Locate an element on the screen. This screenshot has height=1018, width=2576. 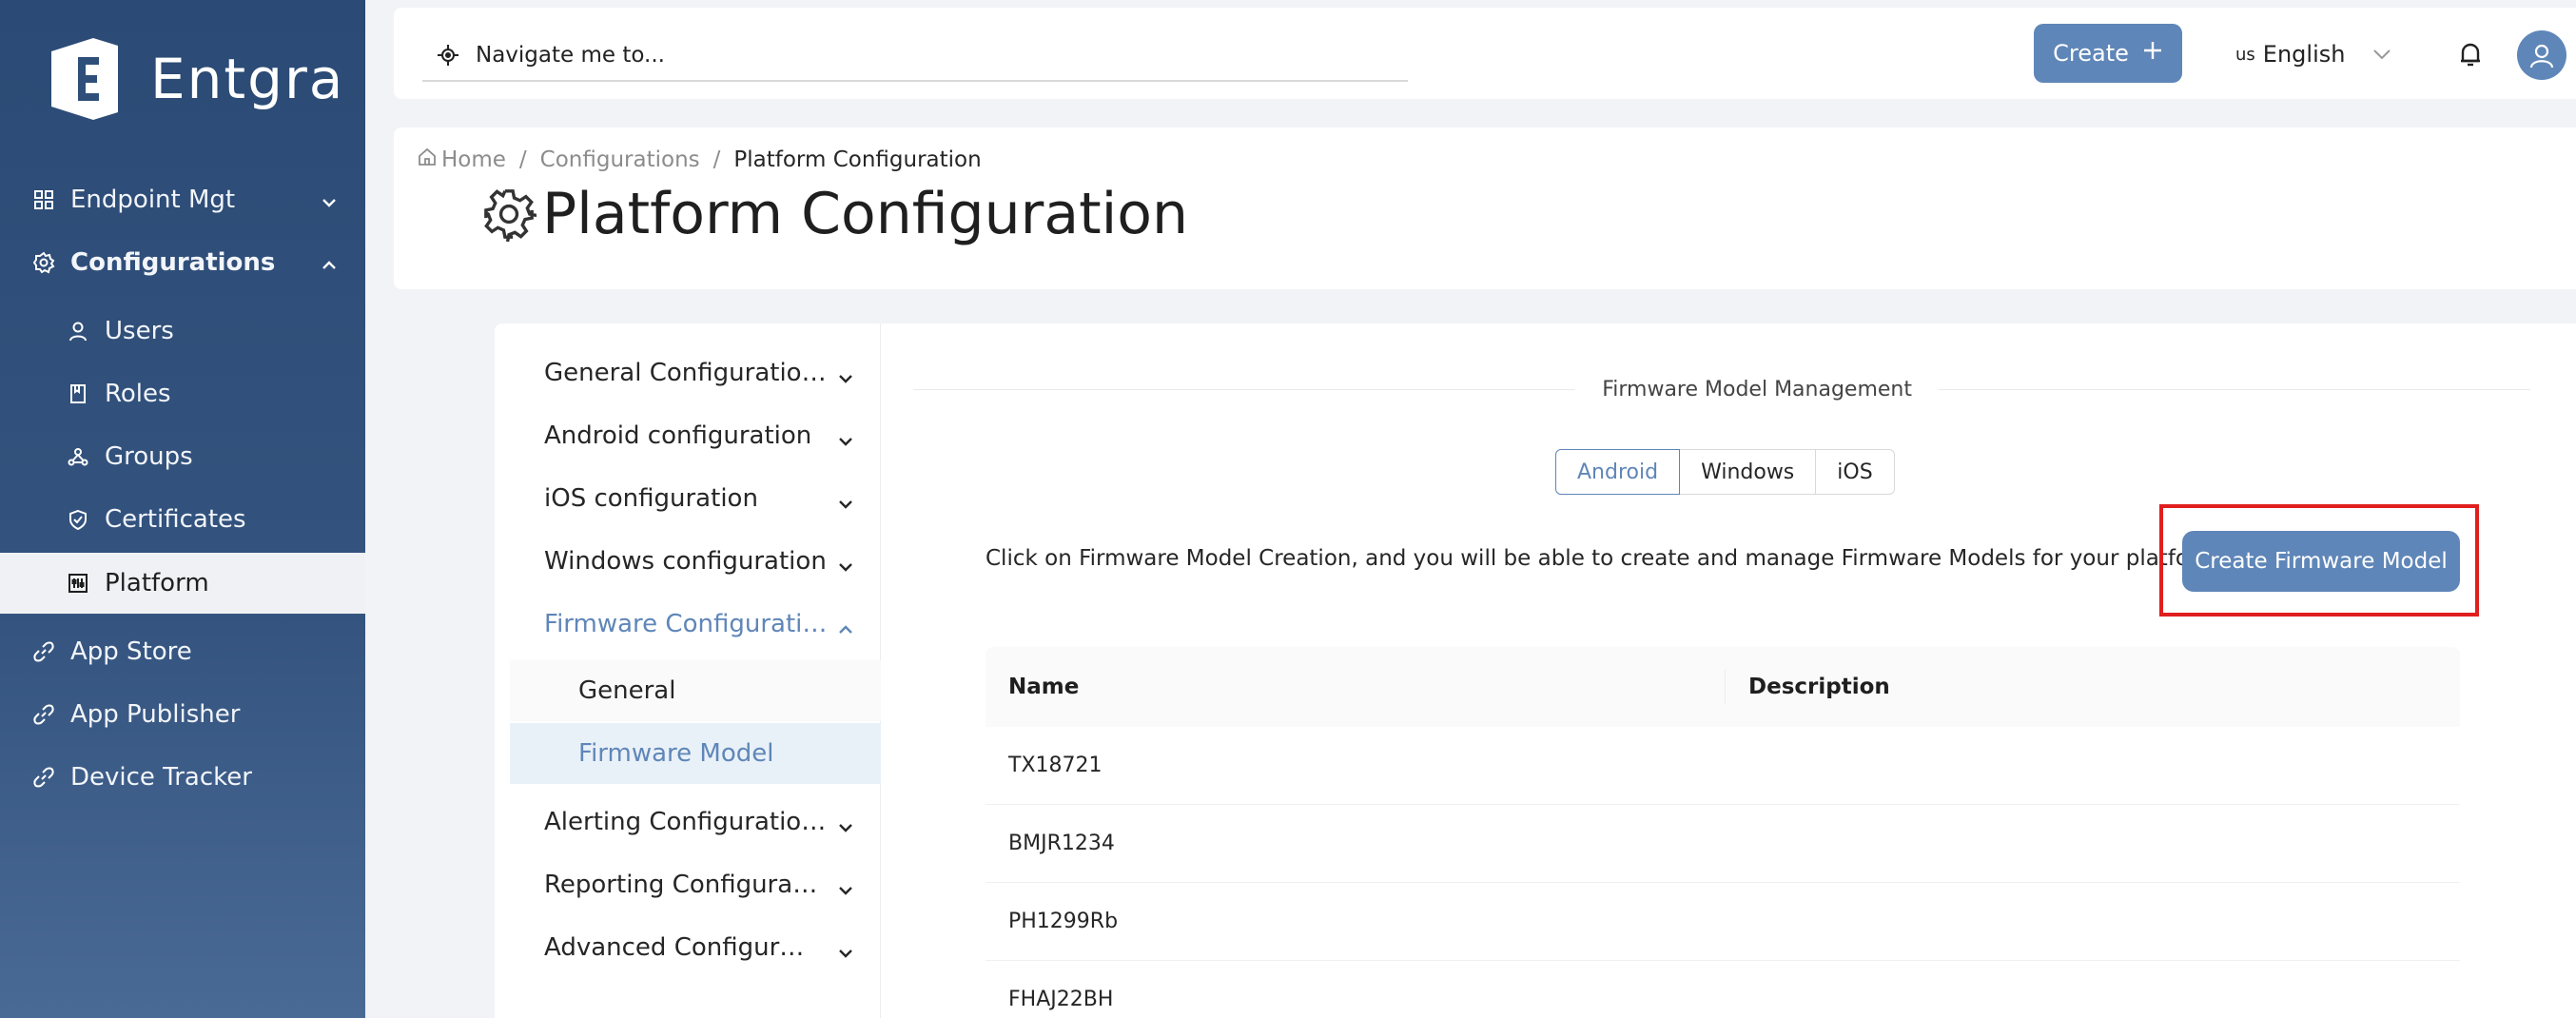
sidebar-item-app-store: App Store is located at coordinates (183, 651).